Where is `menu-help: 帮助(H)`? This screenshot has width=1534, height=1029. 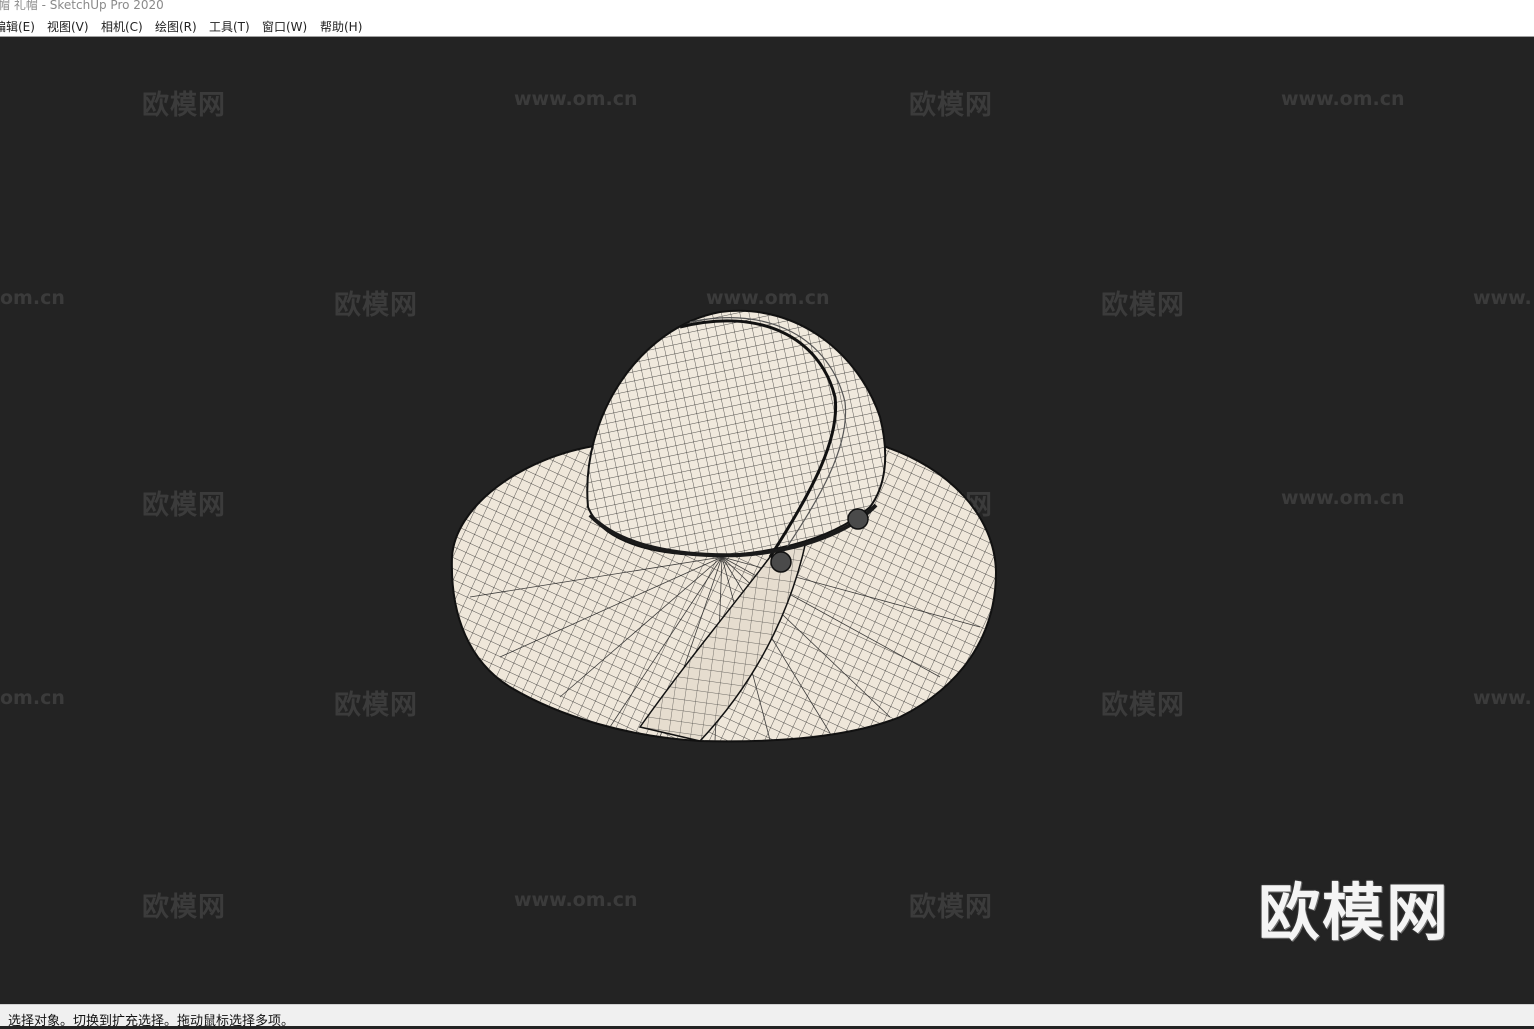
menu-help: 帮助(H) is located at coordinates (341, 26).